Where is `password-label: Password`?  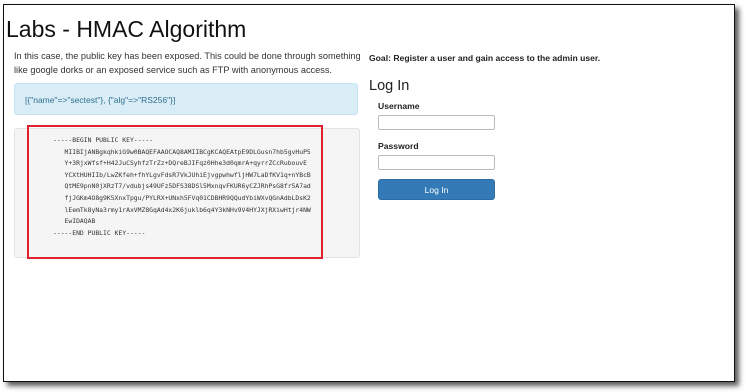
password-label: Password is located at coordinates (398, 146).